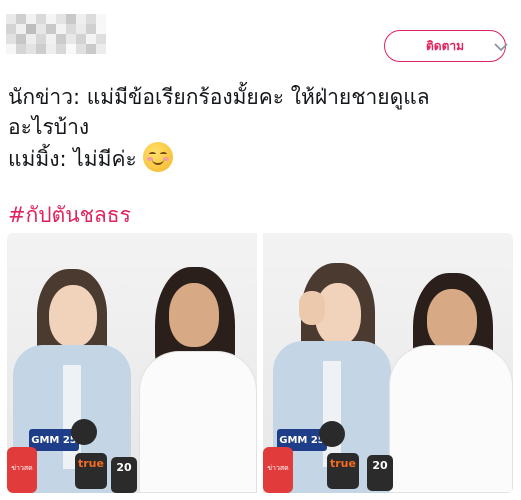 The height and width of the screenshot is (500, 521). Describe the element at coordinates (69, 215) in the screenshot. I see `hashtag-link: #กัปตันชลธร` at that location.